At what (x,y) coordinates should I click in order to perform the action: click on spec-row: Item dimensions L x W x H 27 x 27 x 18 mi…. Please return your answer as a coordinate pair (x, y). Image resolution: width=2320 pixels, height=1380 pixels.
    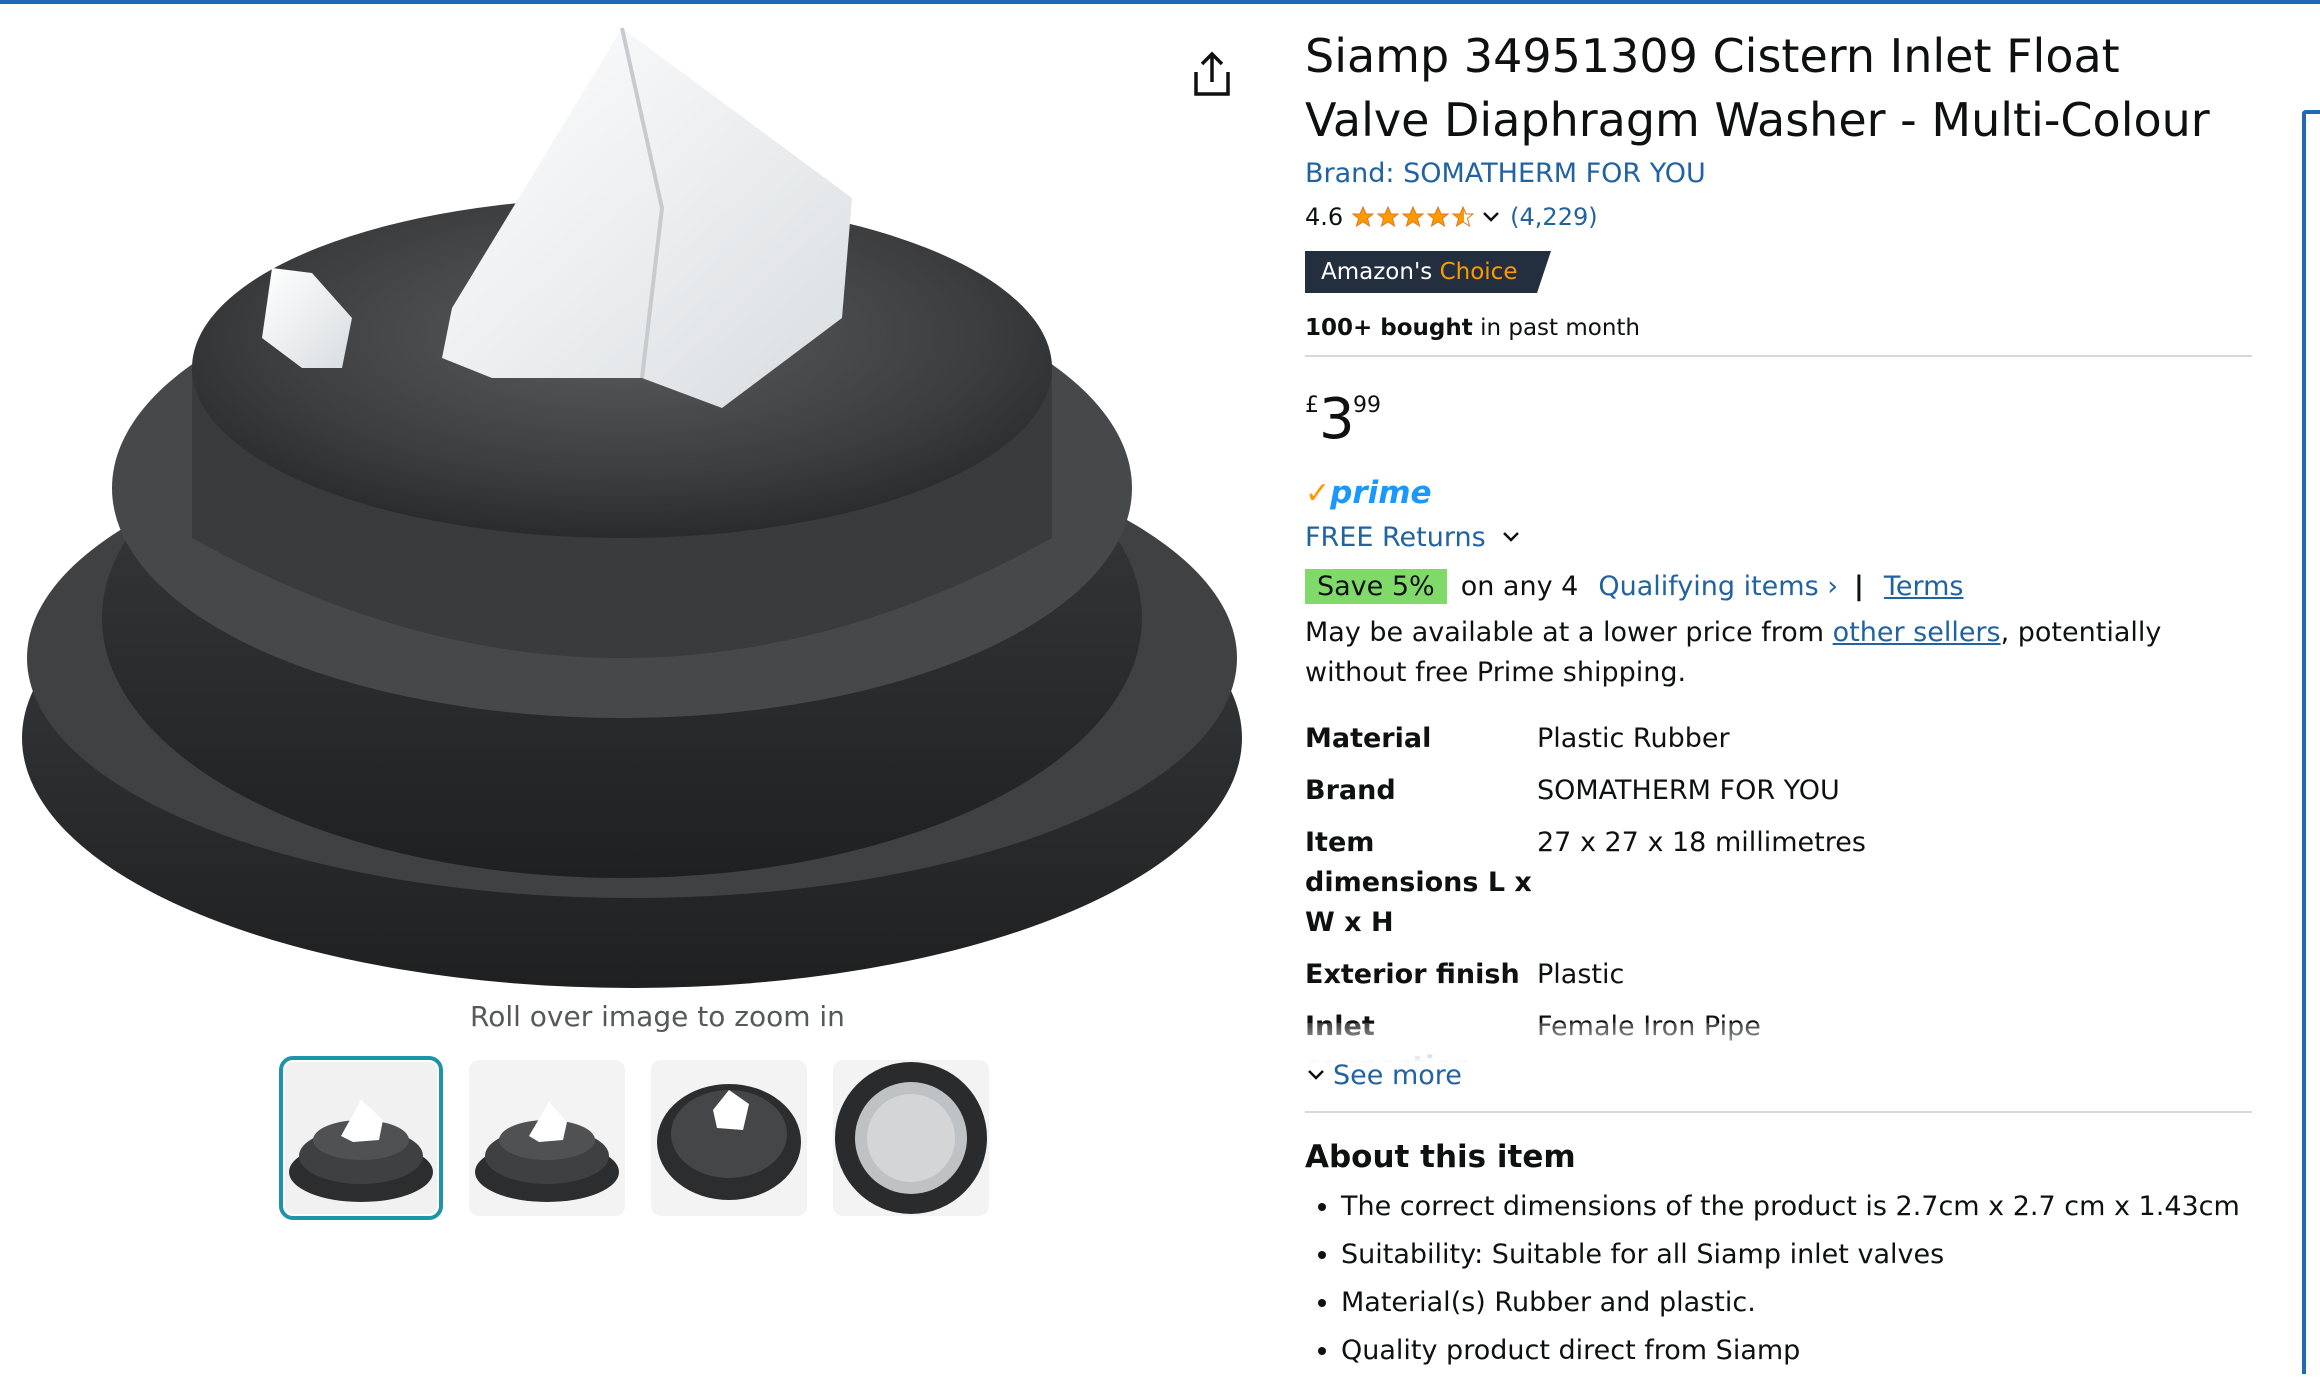
    Looking at the image, I should click on (1585, 889).